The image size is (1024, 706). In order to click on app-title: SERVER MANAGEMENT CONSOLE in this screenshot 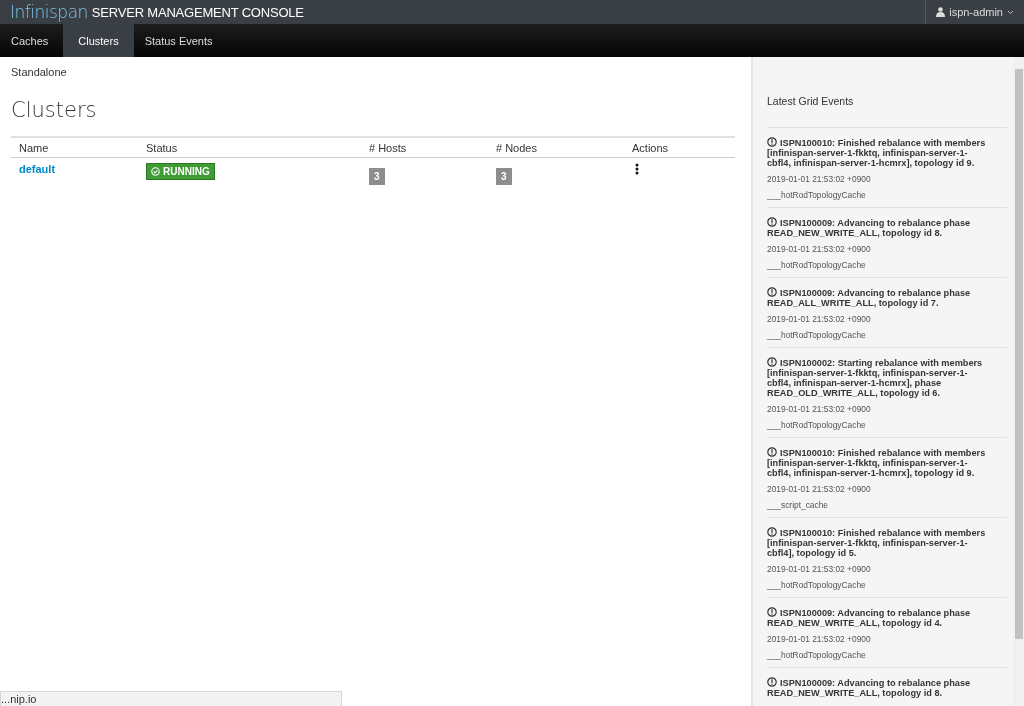, I will do `click(197, 12)`.